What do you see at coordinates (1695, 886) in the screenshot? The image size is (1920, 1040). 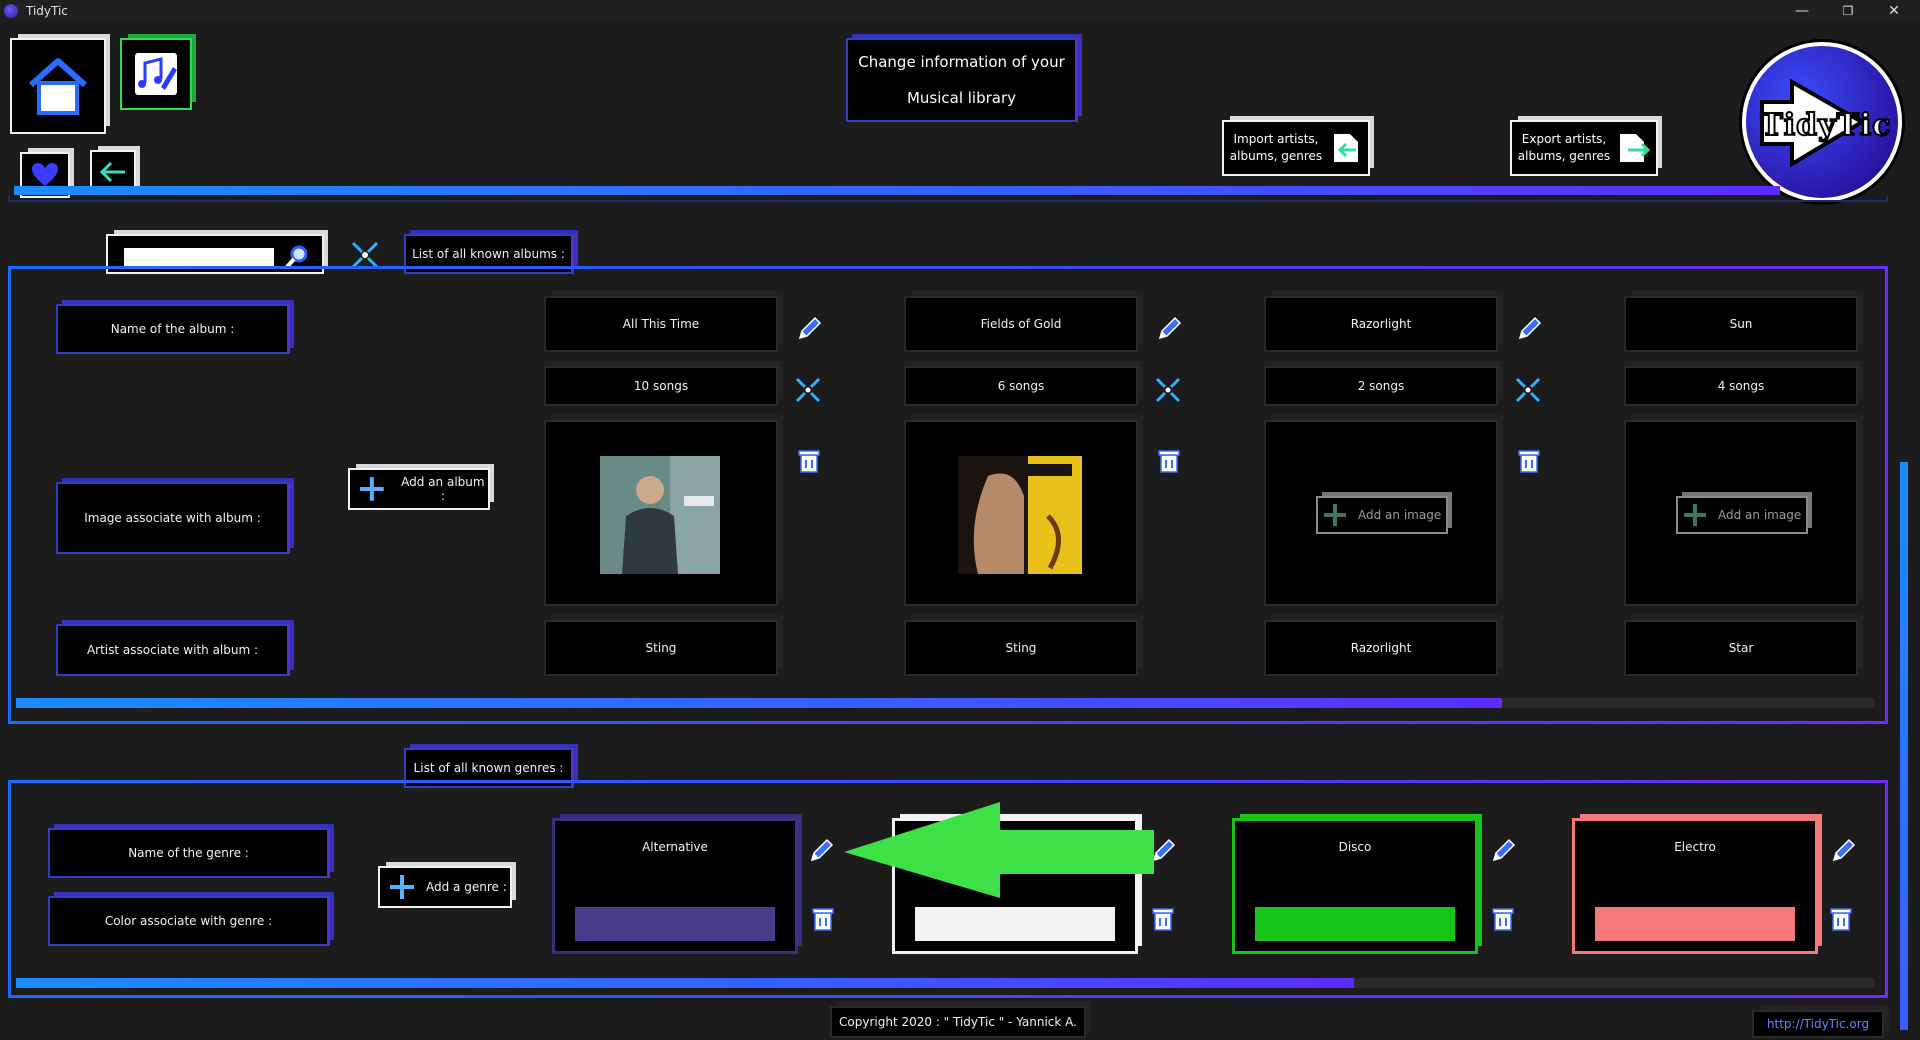 I see `genre-card: Electro` at bounding box center [1695, 886].